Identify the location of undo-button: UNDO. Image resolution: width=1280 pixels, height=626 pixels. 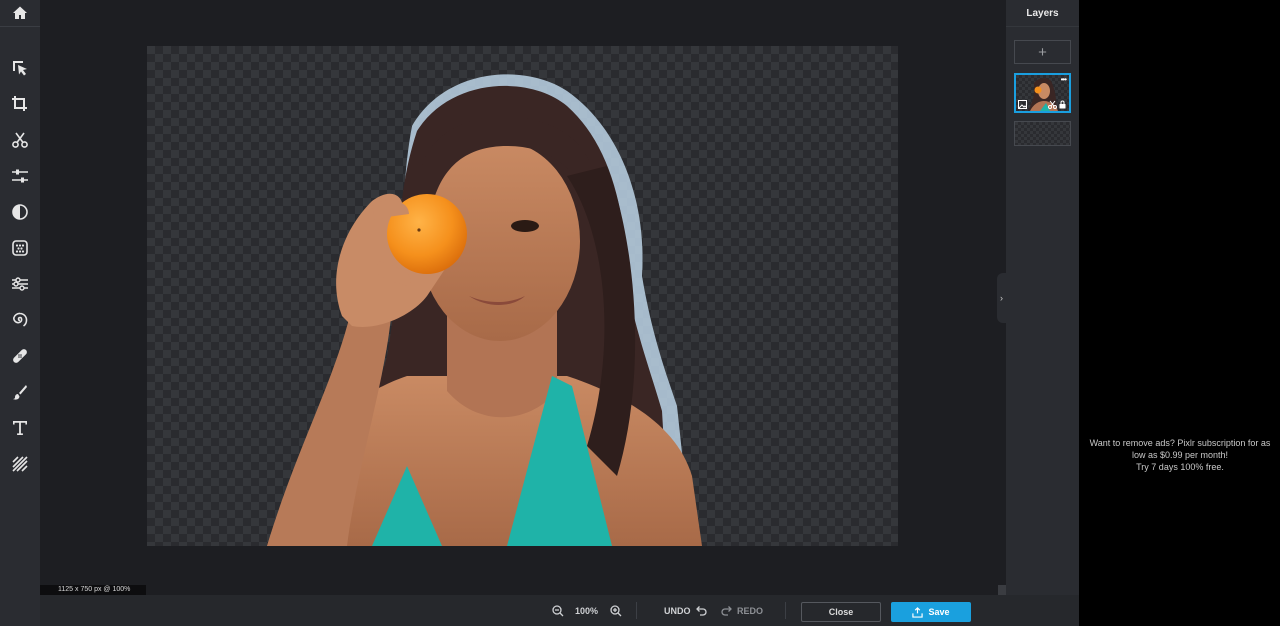
(685, 610).